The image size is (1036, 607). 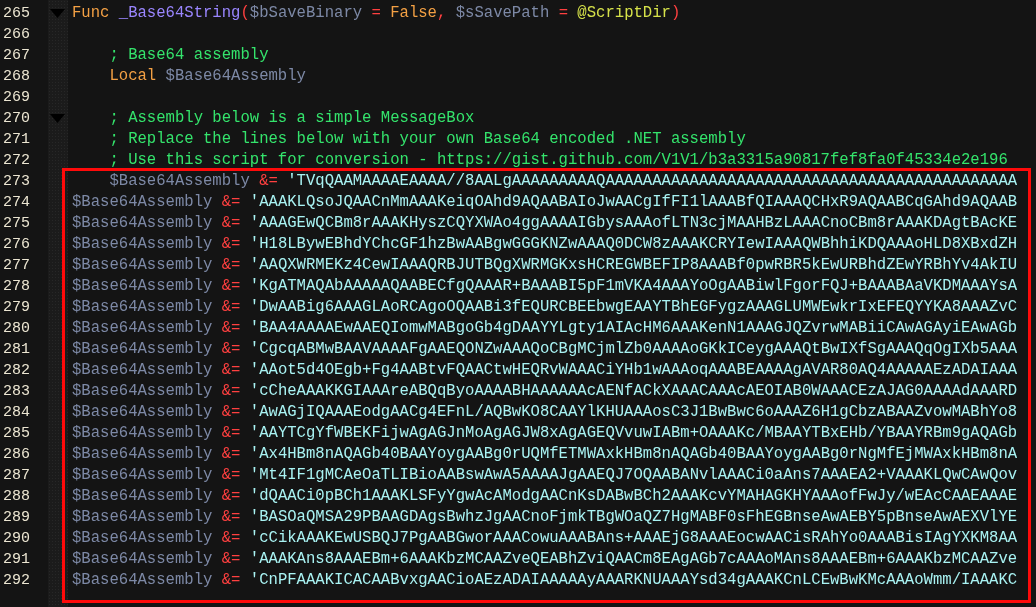 I want to click on code-line: $Base64Assembly &= 'DwAABig6AAAGLAoRCAgoOQAABi3fEQURCBEEbwgEAAYTBhEGFygzAAAGLUMWEwkrIxEFEQYYKA8AAAZvC, so click(x=545, y=307).